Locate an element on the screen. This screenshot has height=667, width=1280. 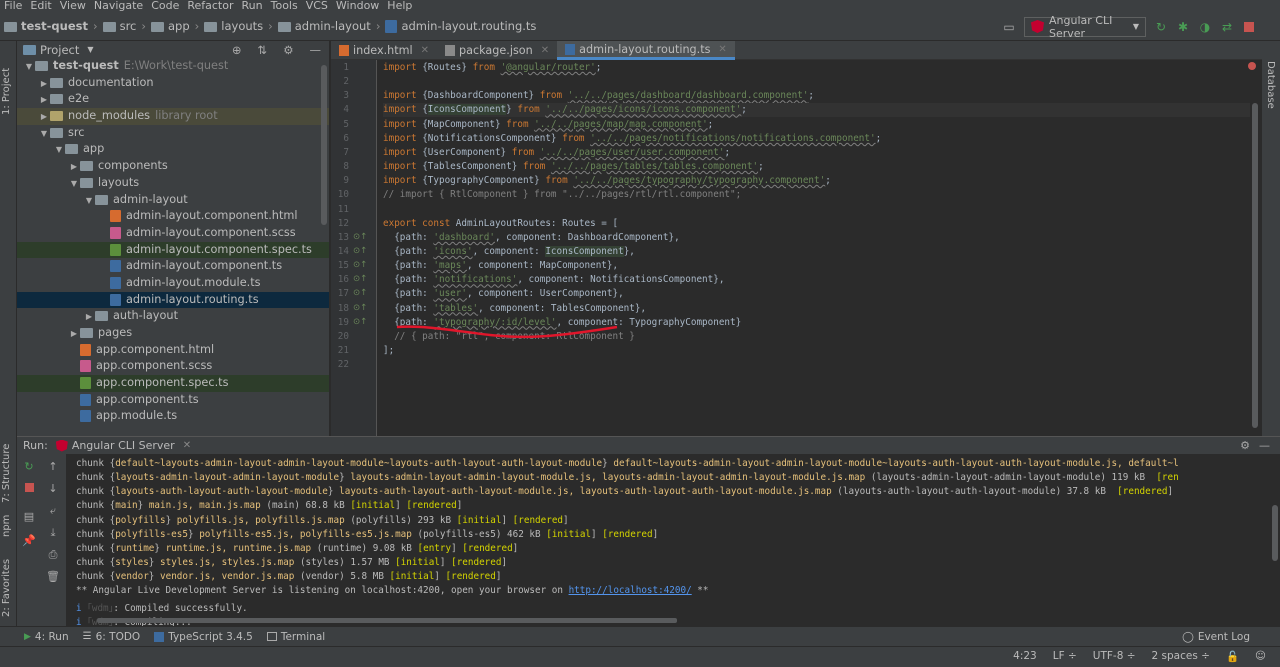
tab-typescript: TypeScript 3.4.5 is located at coordinates (203, 637).